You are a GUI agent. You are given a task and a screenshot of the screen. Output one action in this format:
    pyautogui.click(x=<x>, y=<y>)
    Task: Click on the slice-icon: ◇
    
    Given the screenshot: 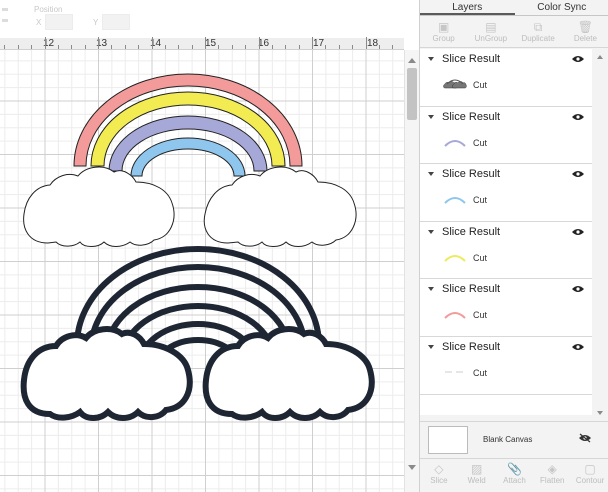 What is the action you would take?
    pyautogui.click(x=439, y=469)
    